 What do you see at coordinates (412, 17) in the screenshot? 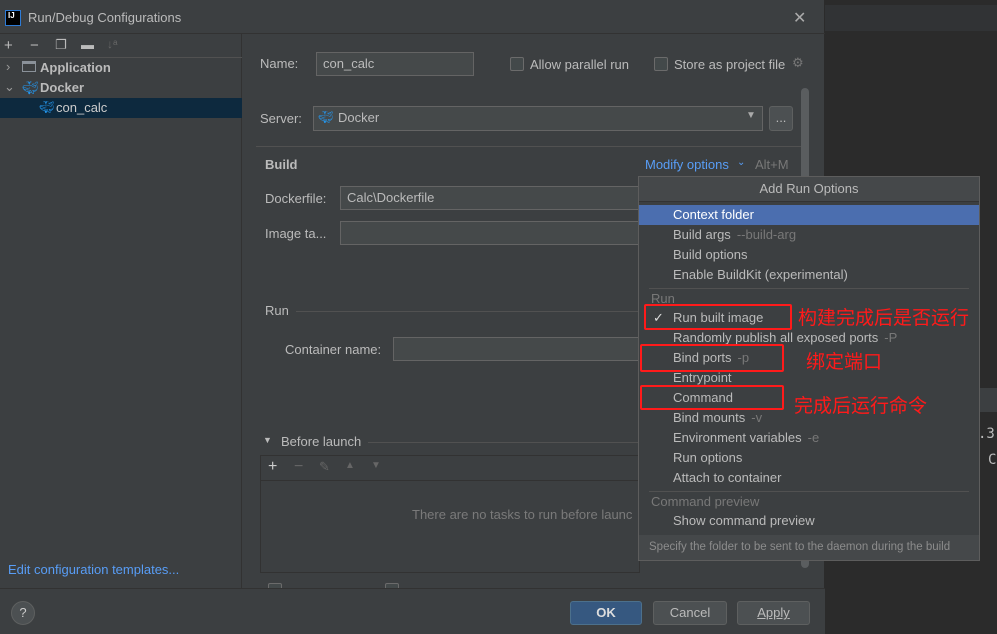
I see `title-bar: IJ Run/Debug Configurations ✕` at bounding box center [412, 17].